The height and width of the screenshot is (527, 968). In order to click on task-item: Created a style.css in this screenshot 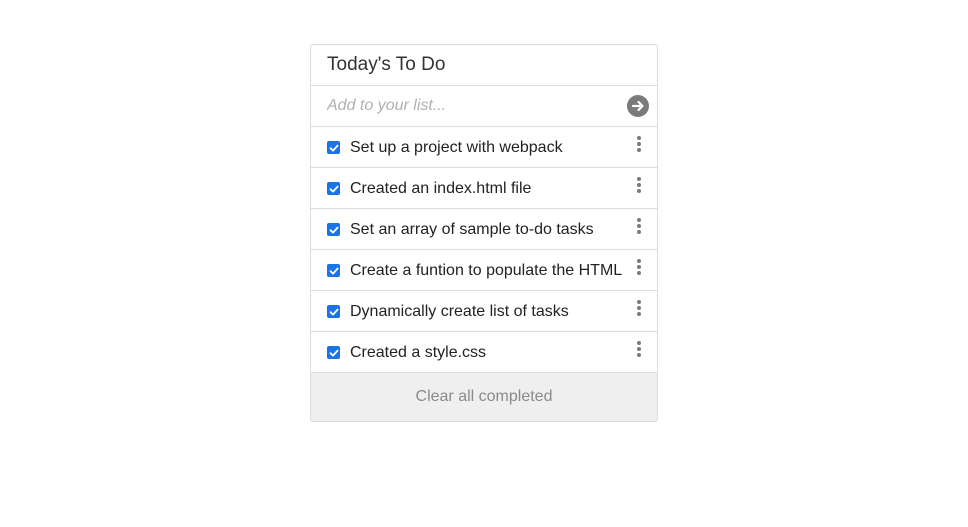, I will do `click(484, 352)`.